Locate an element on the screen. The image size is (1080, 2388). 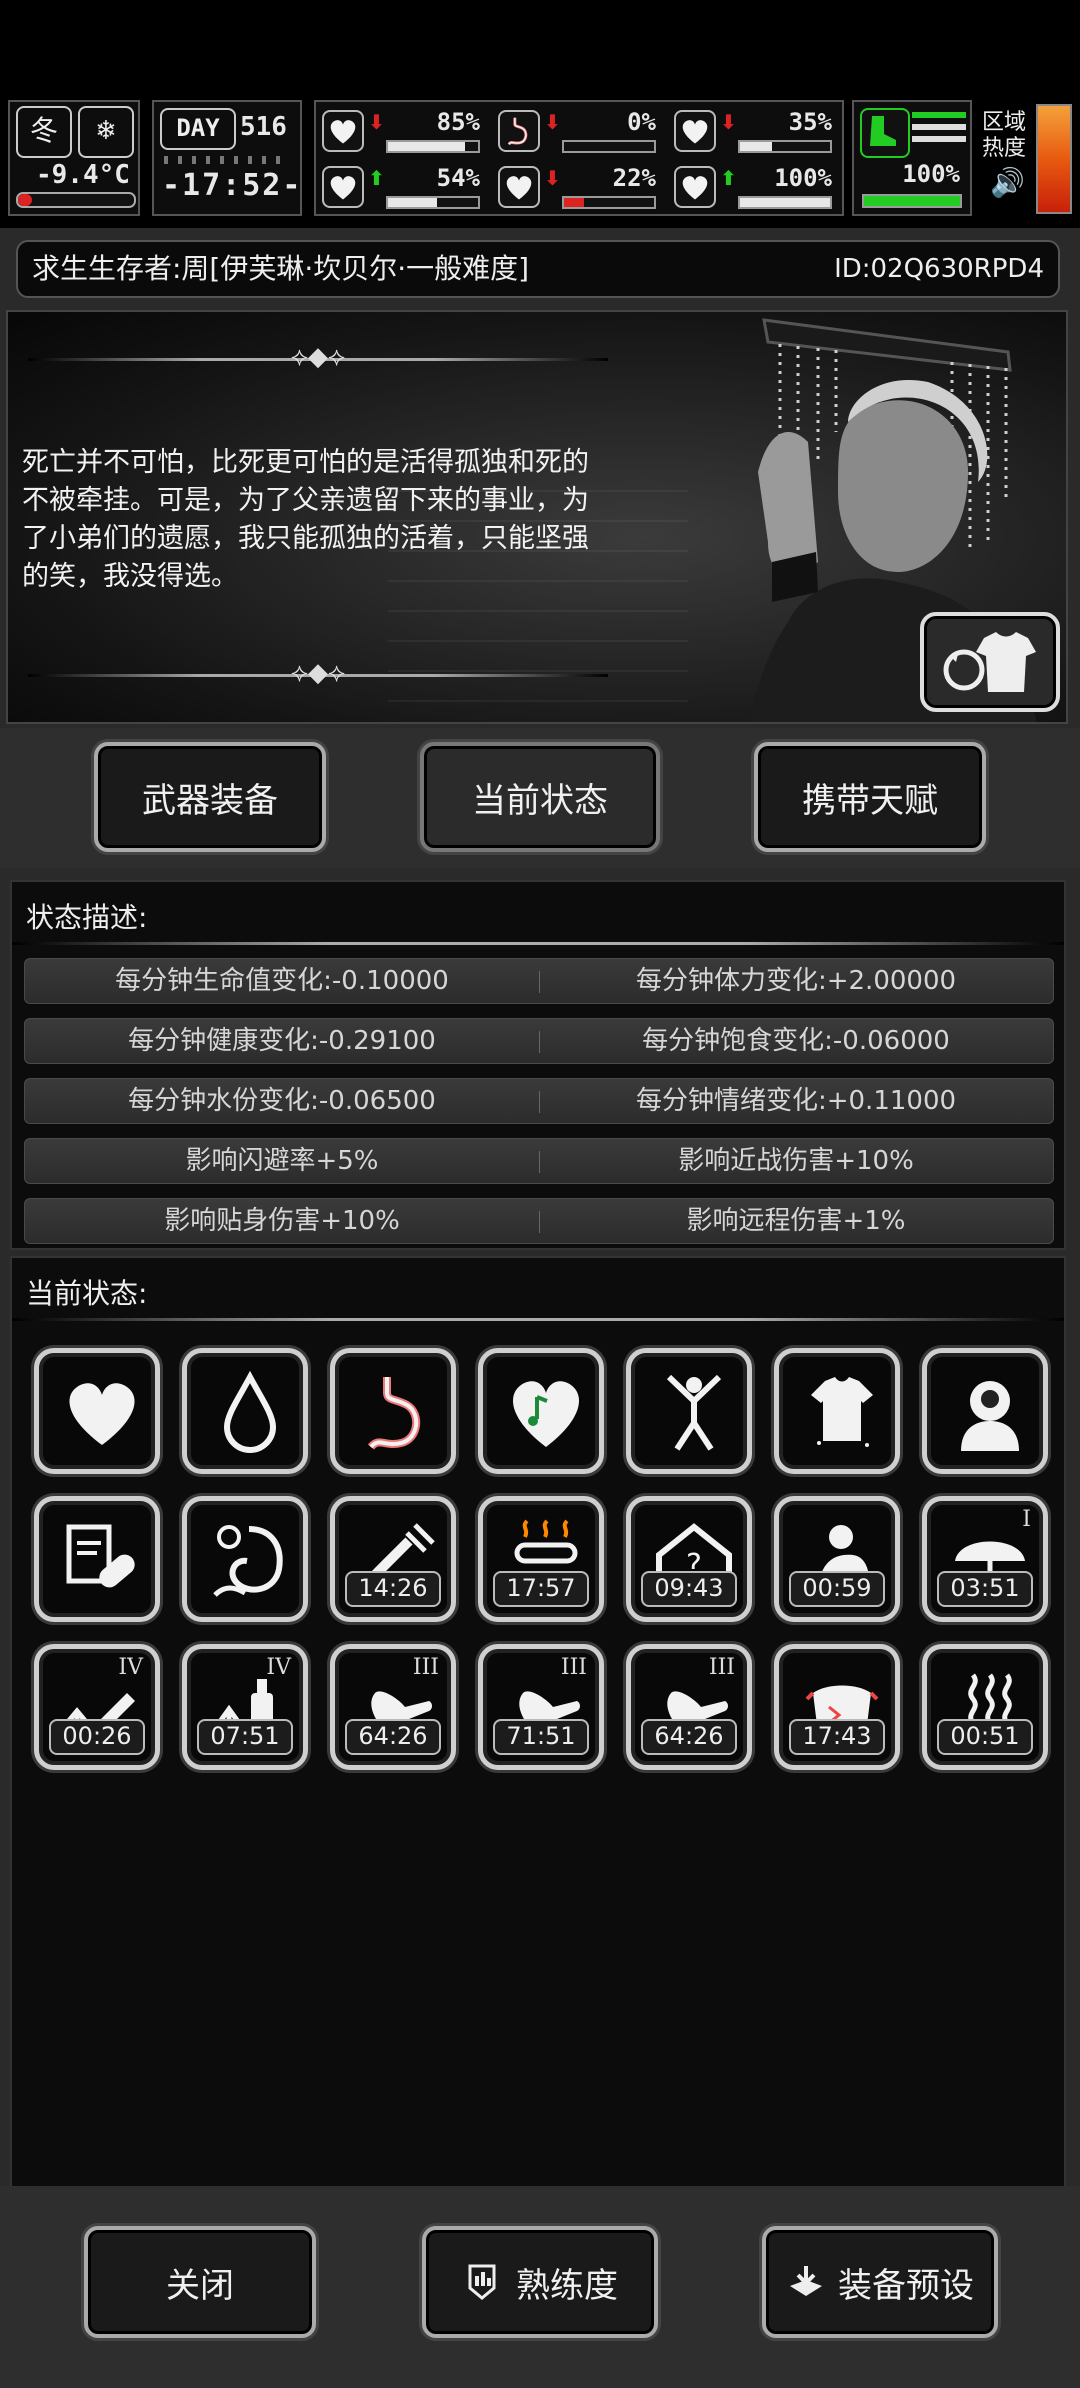
close-button: 关闭 is located at coordinates (200, 2282).